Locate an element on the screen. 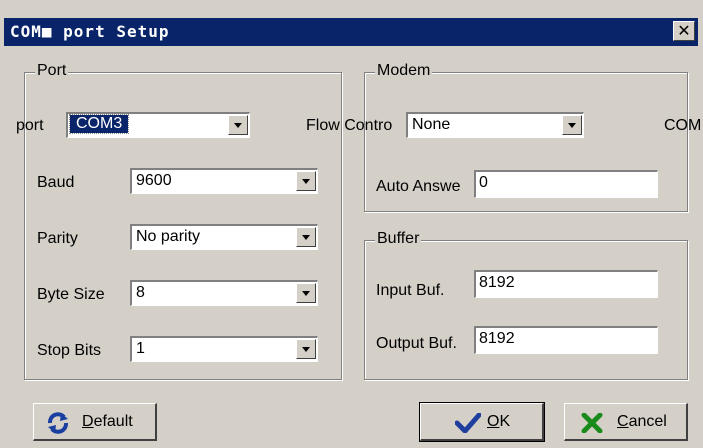 This screenshot has width=703, height=448. stop-bits-select: 1 is located at coordinates (224, 349).